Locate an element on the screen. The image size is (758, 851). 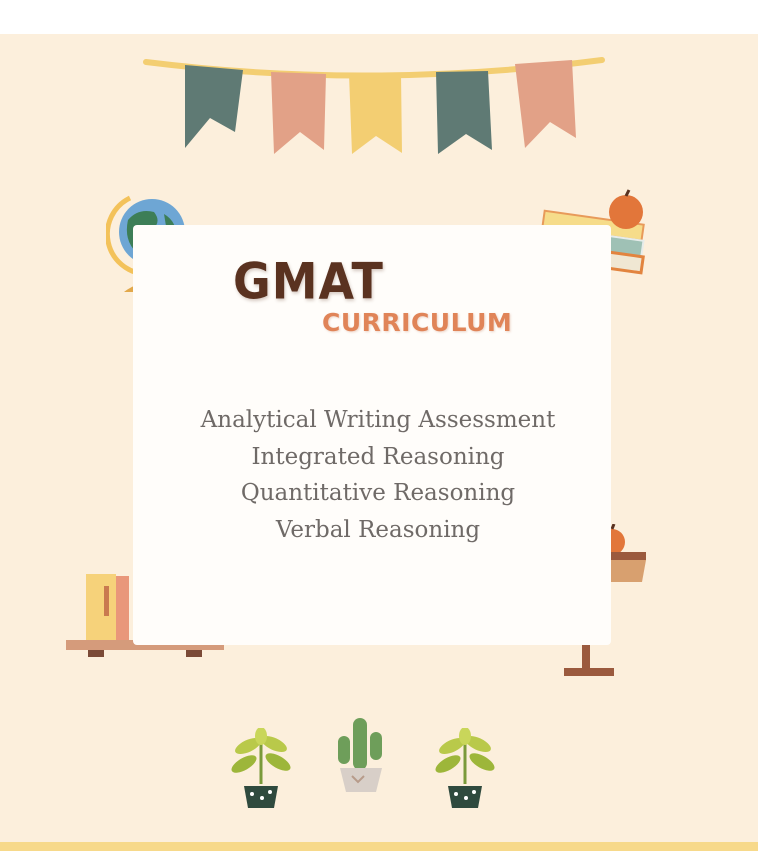
topic-item: Analytical Writing Assessment is located at coordinates (378, 420).